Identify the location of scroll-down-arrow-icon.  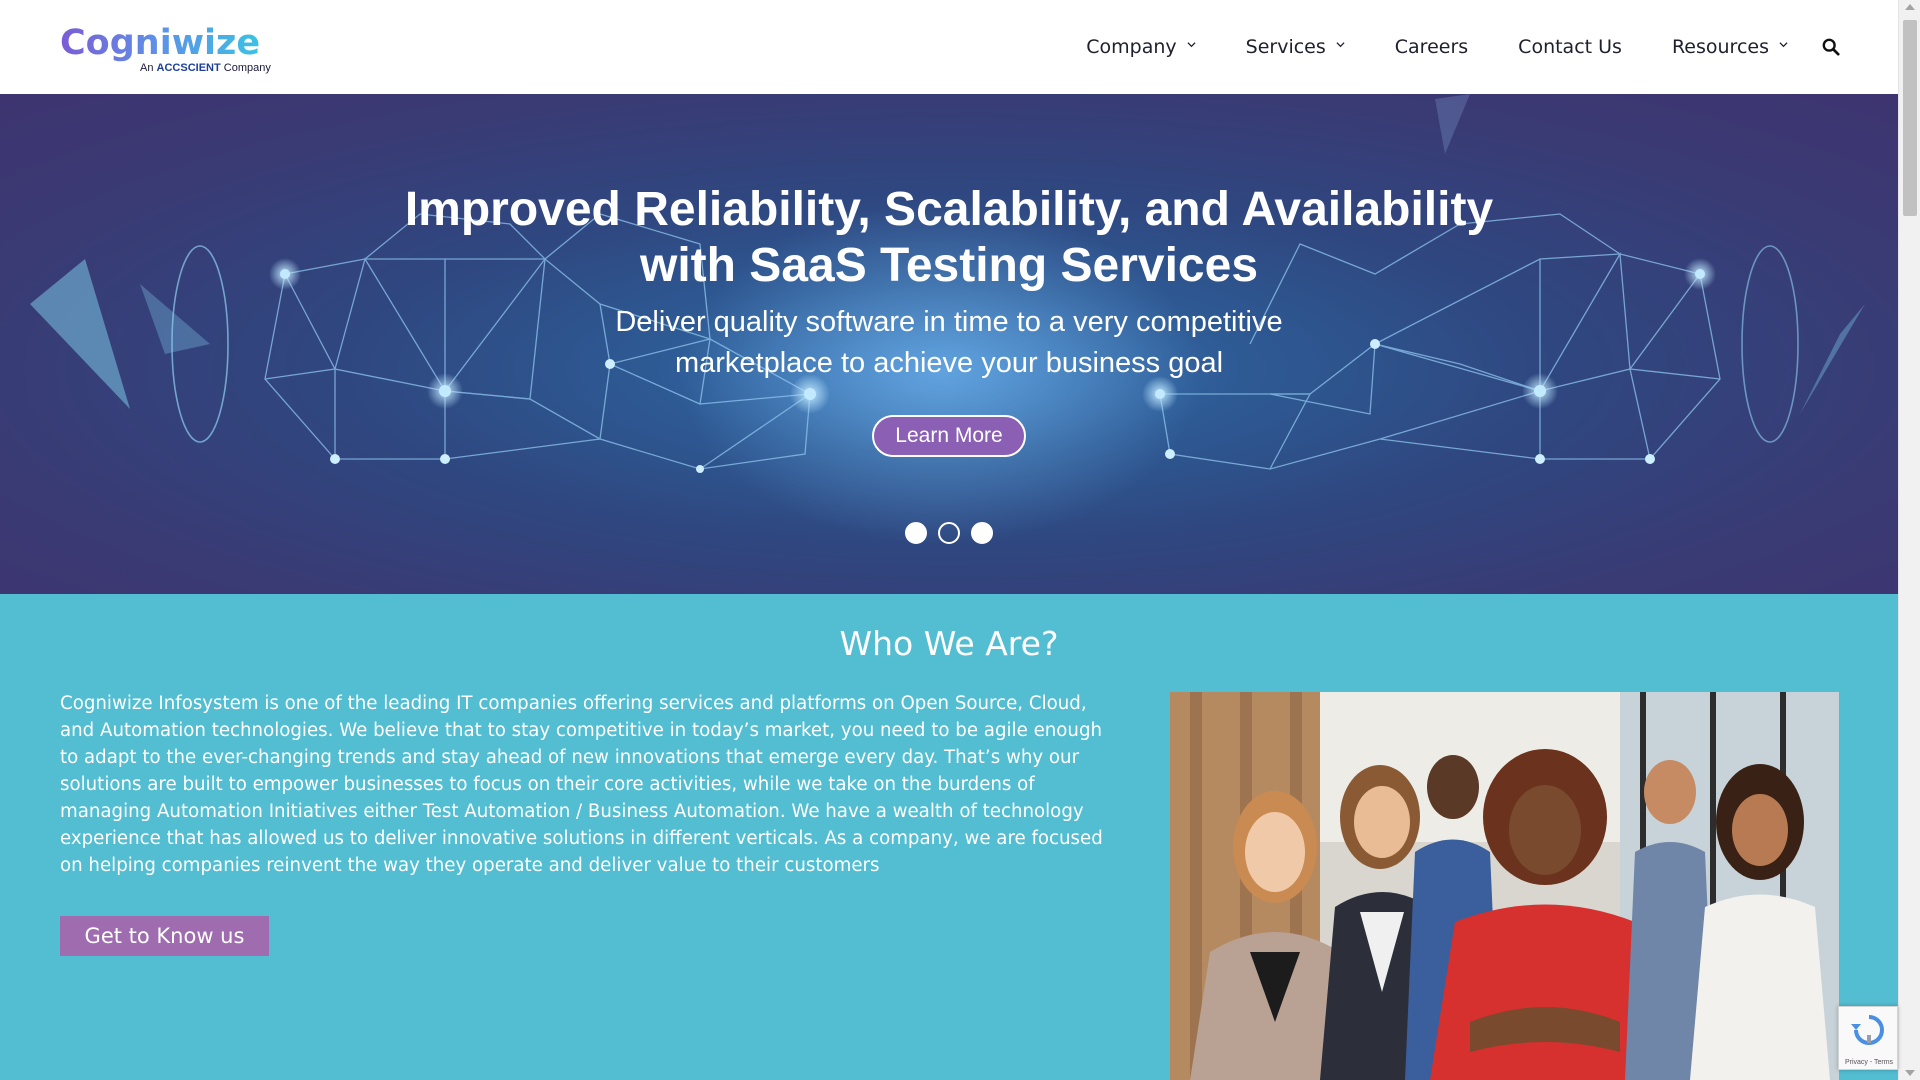
(1910, 1073).